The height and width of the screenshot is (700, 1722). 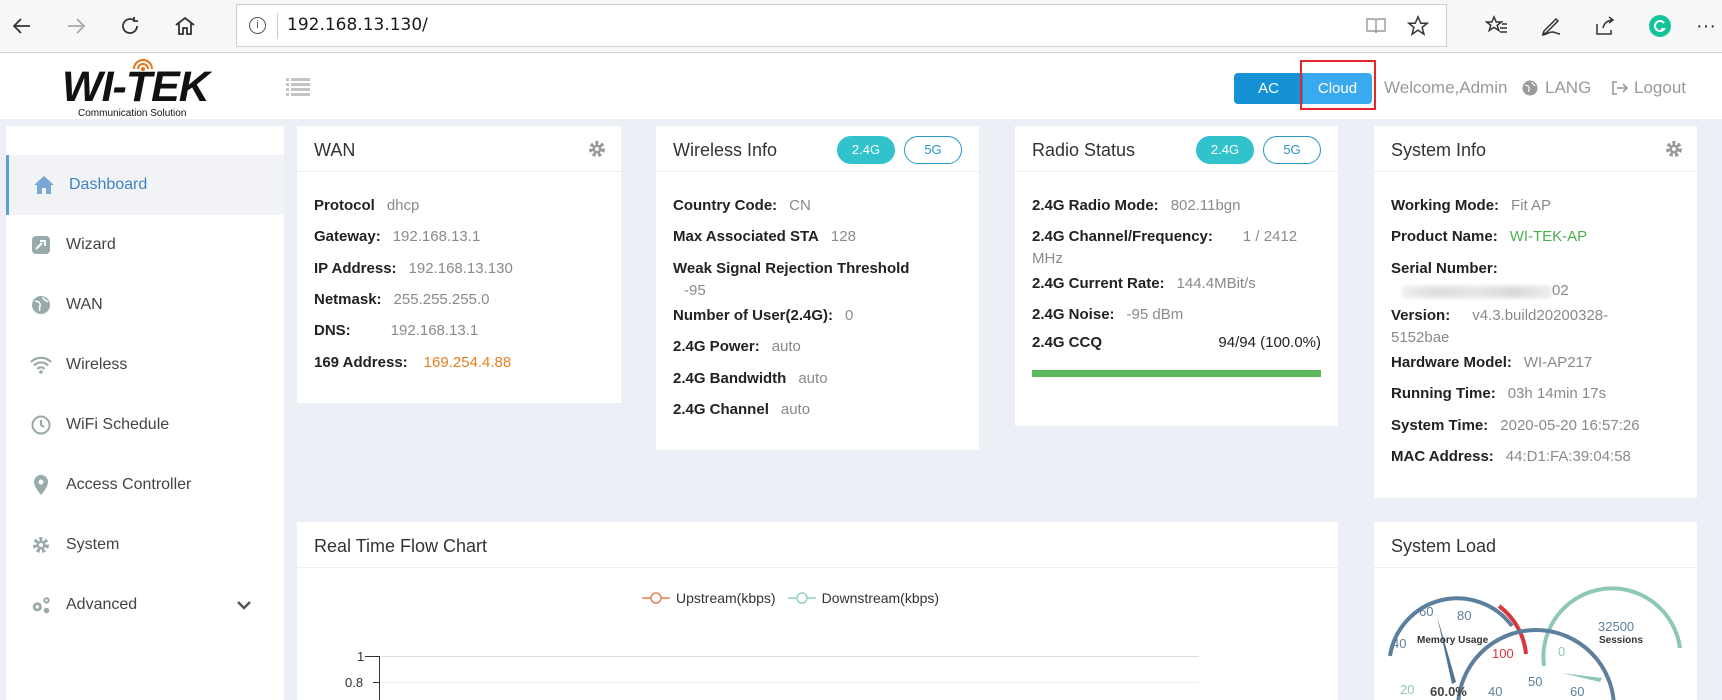 I want to click on memory-tick: 80, so click(x=1464, y=615).